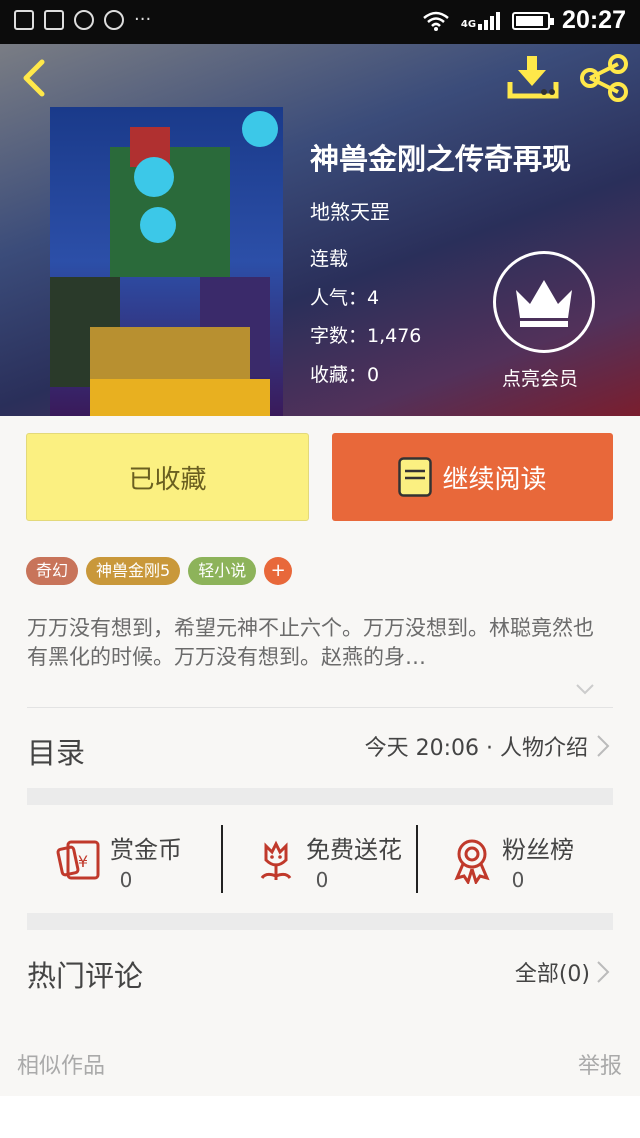  Describe the element at coordinates (476, 748) in the screenshot. I see `toc-latest-label: 今天 20:06 · 人物介绍` at that location.